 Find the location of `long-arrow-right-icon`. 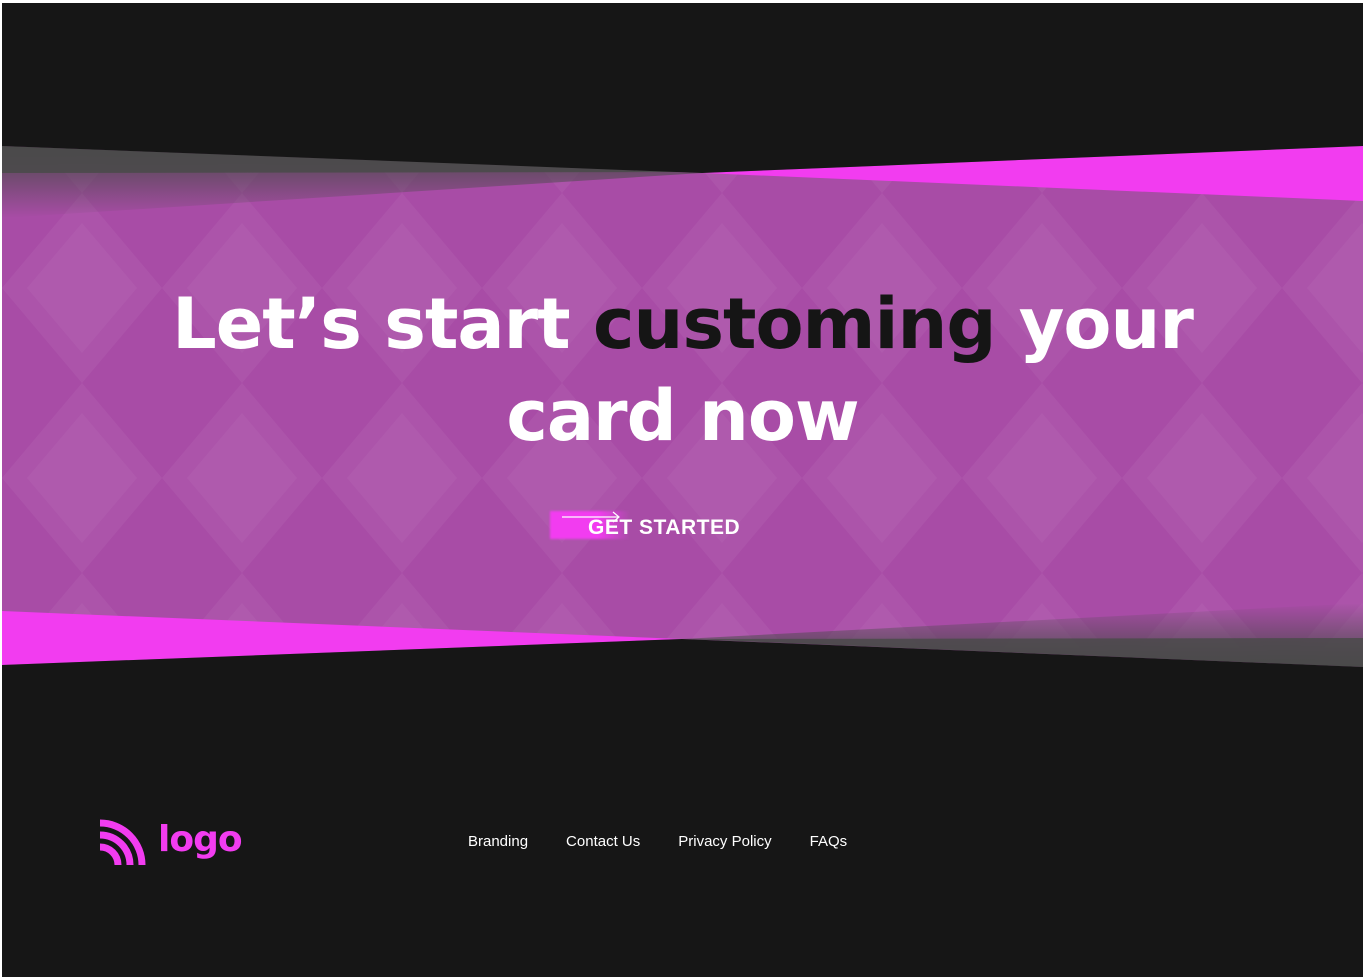

long-arrow-right-icon is located at coordinates (591, 517).